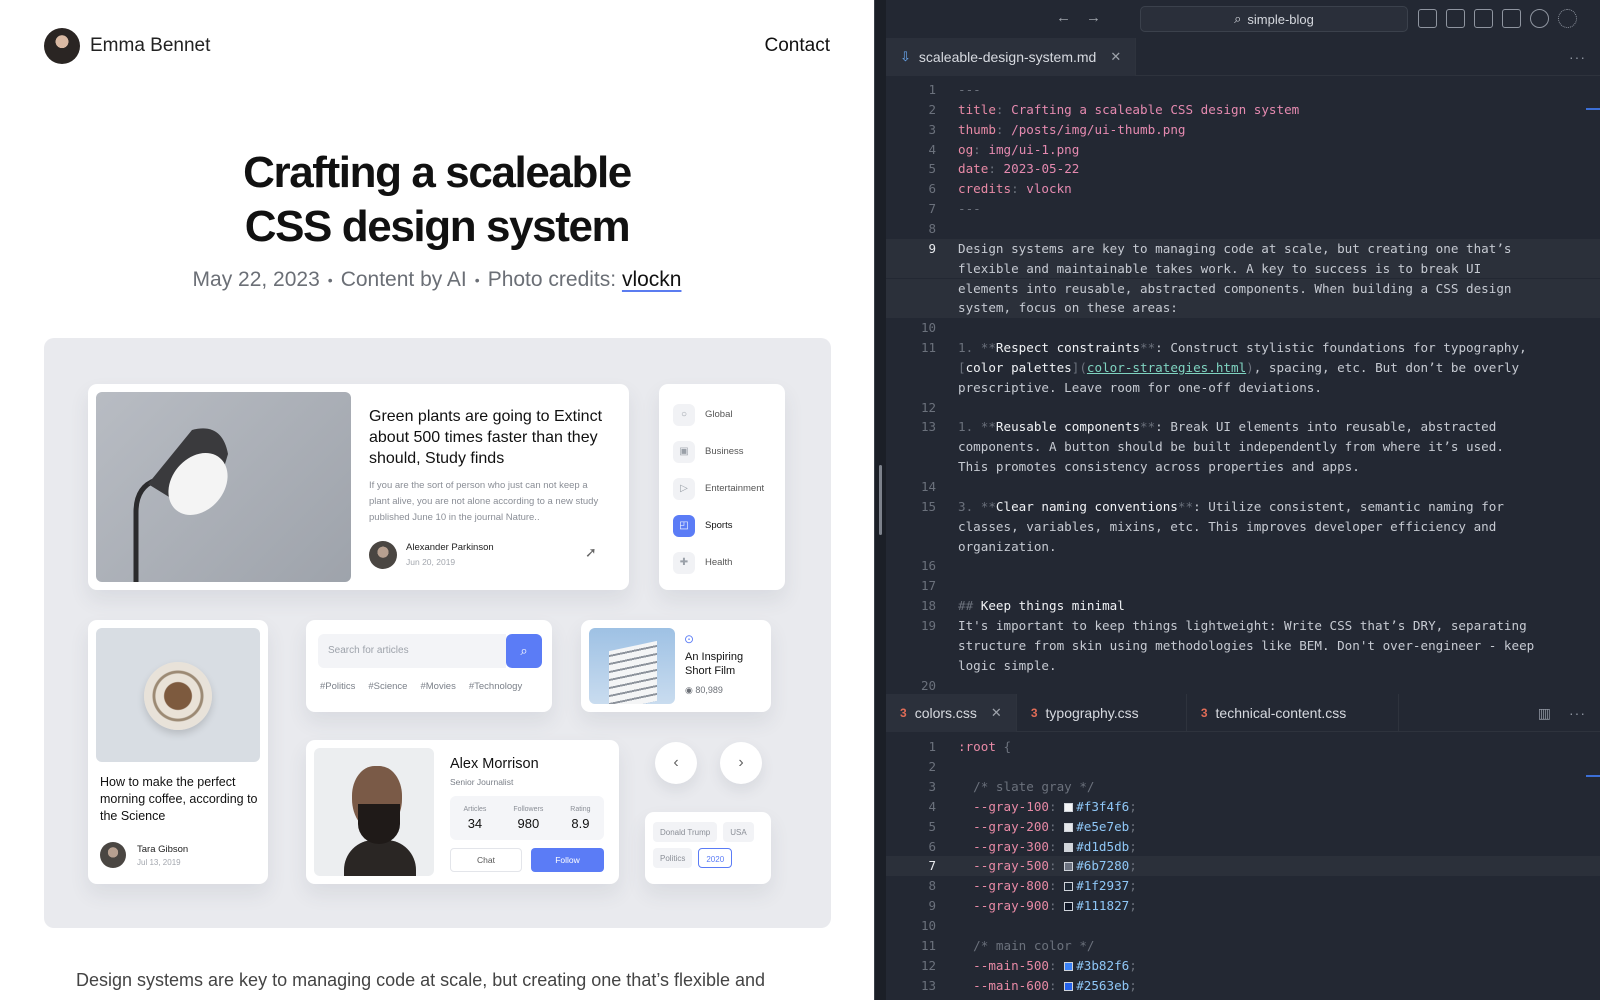 The width and height of the screenshot is (1600, 1000). What do you see at coordinates (797, 46) in the screenshot?
I see `contact-link: Contact` at bounding box center [797, 46].